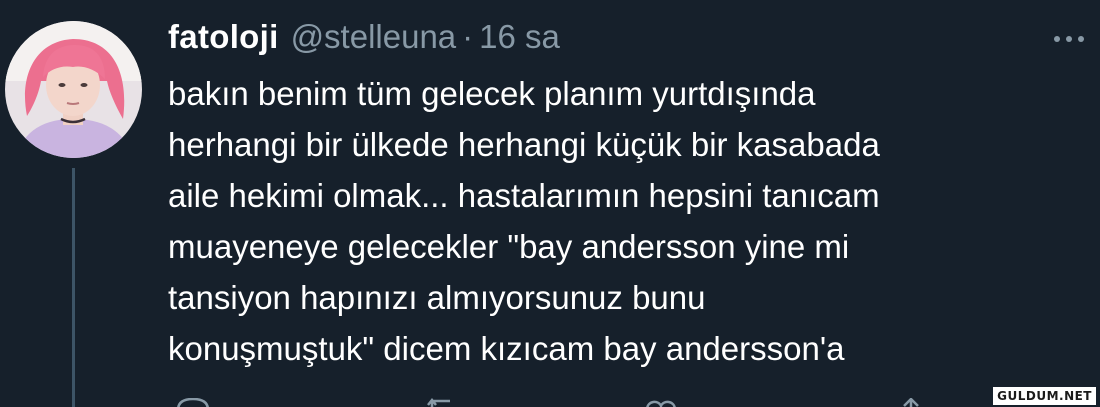 This screenshot has width=1100, height=407. What do you see at coordinates (661, 402) in the screenshot?
I see `like-icon` at bounding box center [661, 402].